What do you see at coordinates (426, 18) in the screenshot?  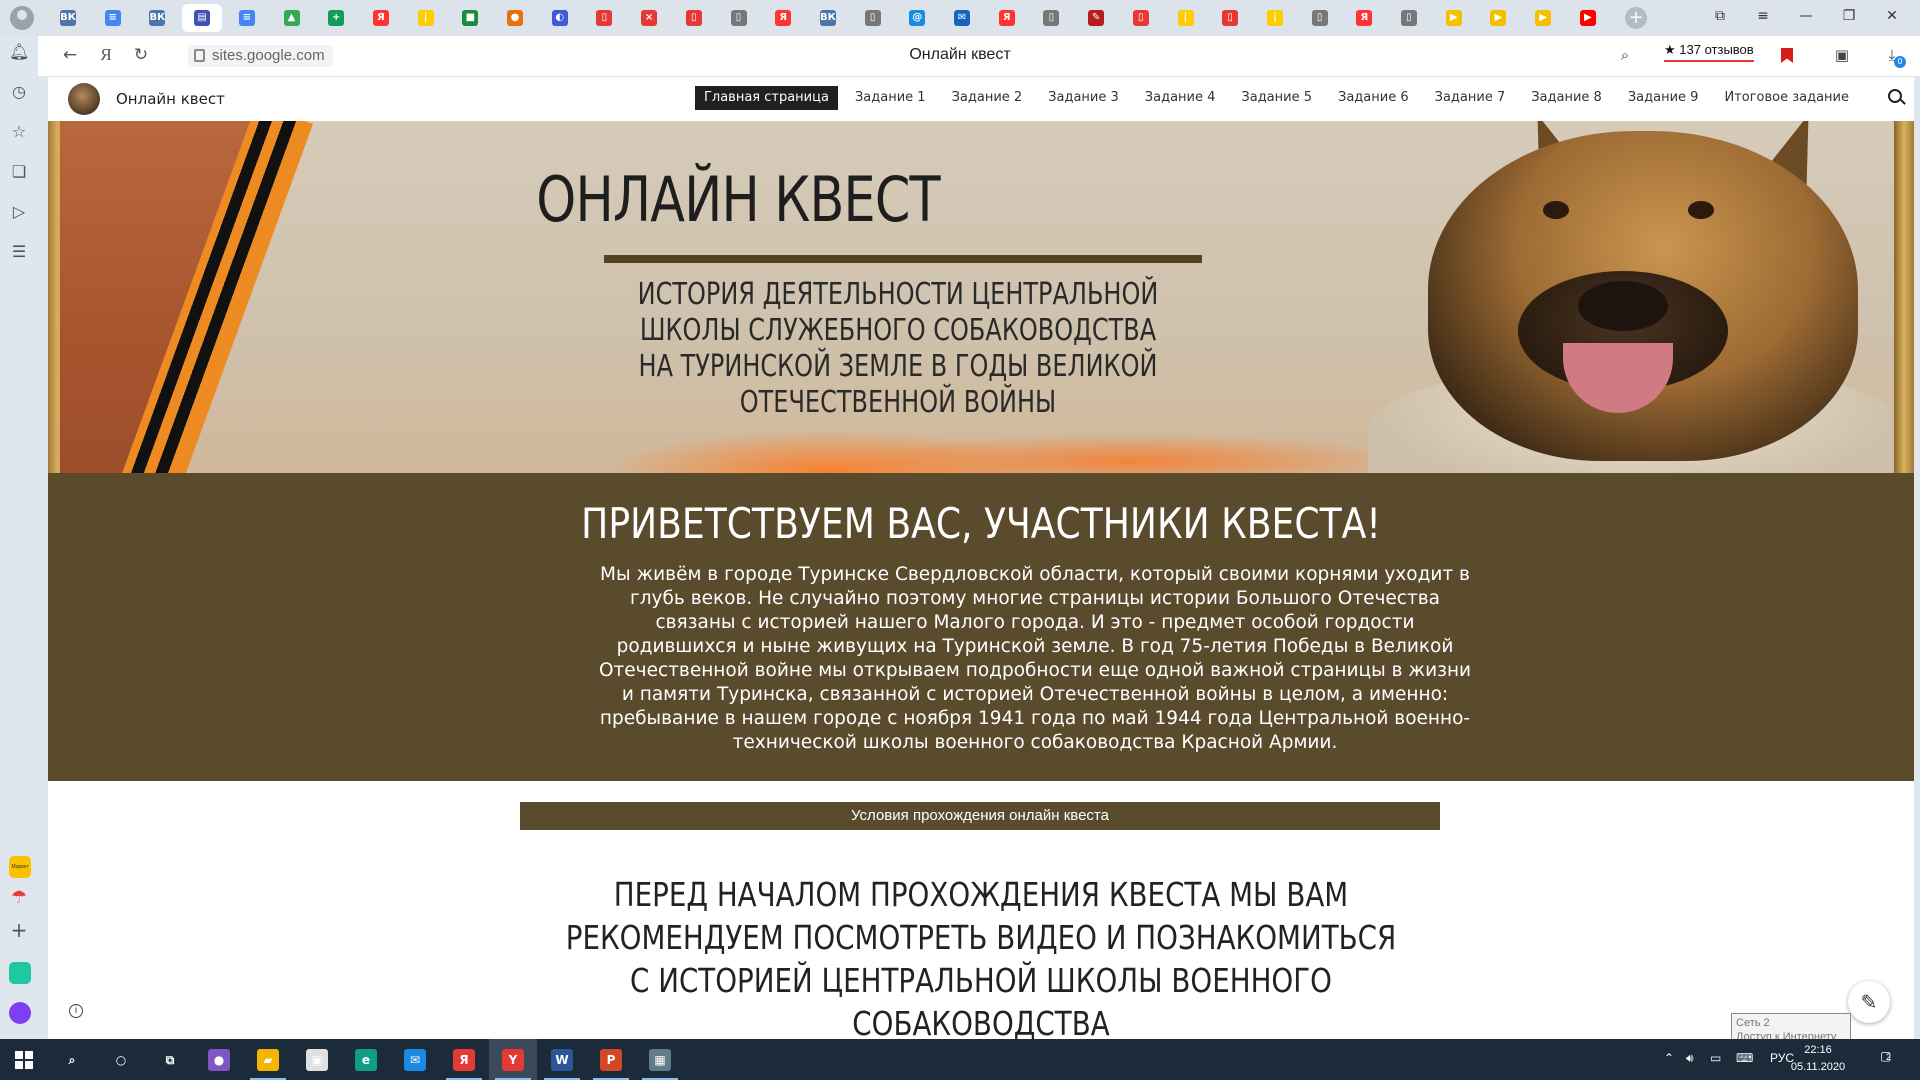 I see `tab-yandex-bar-1: |` at bounding box center [426, 18].